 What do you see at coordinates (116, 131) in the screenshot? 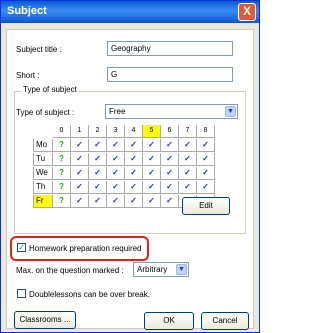
I see `grid-column-header: 3` at bounding box center [116, 131].